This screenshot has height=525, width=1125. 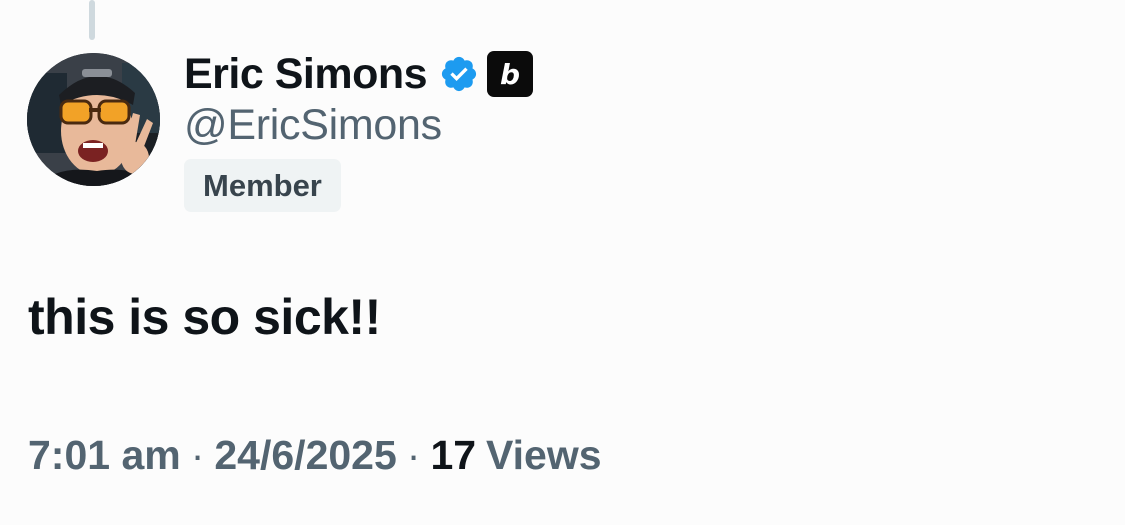 I want to click on views-label: Views, so click(x=544, y=455).